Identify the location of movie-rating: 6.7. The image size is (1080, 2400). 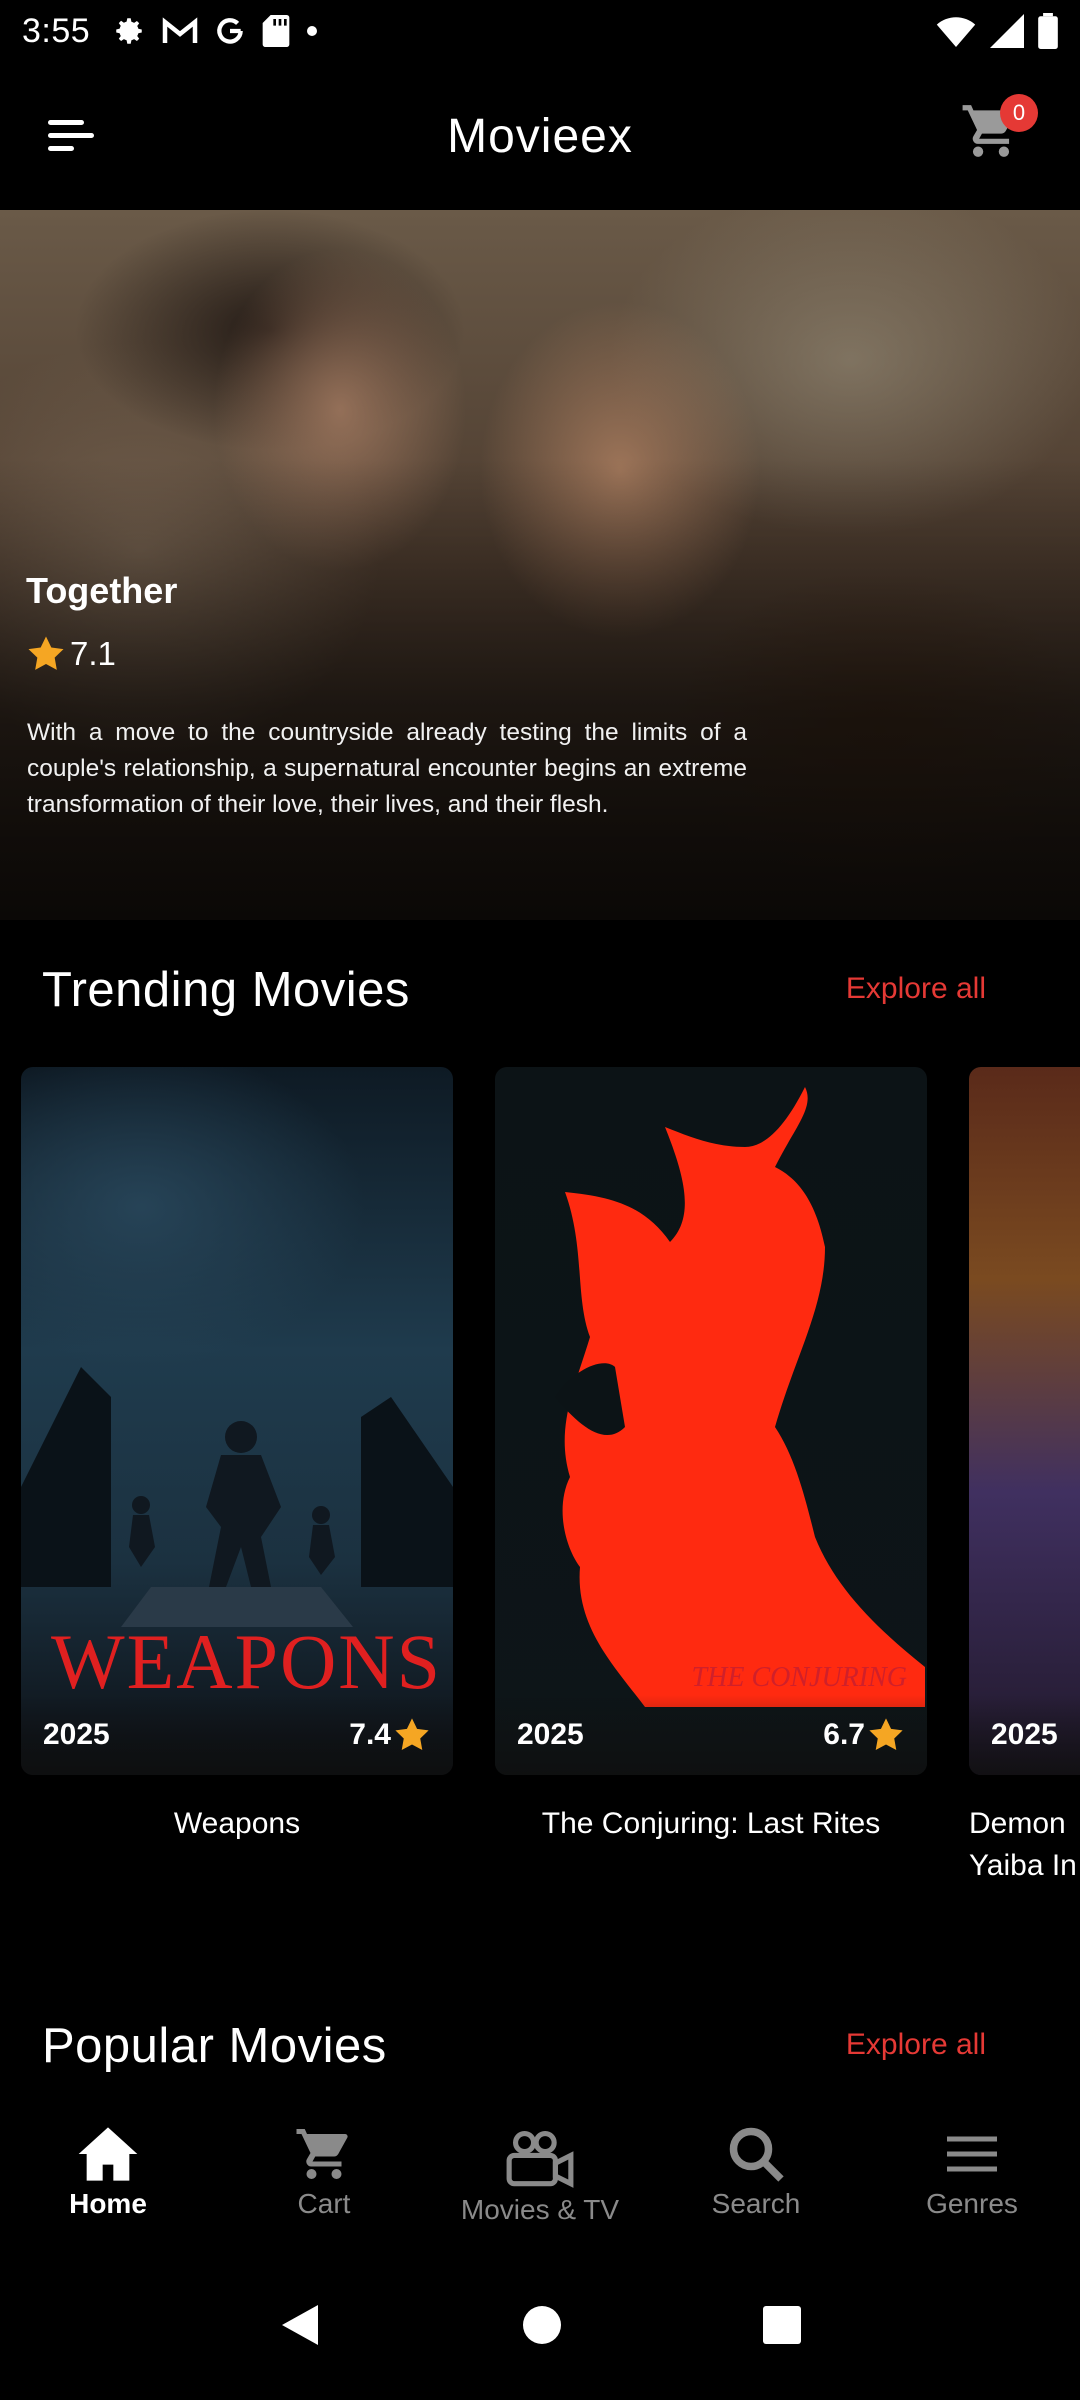
(864, 1735).